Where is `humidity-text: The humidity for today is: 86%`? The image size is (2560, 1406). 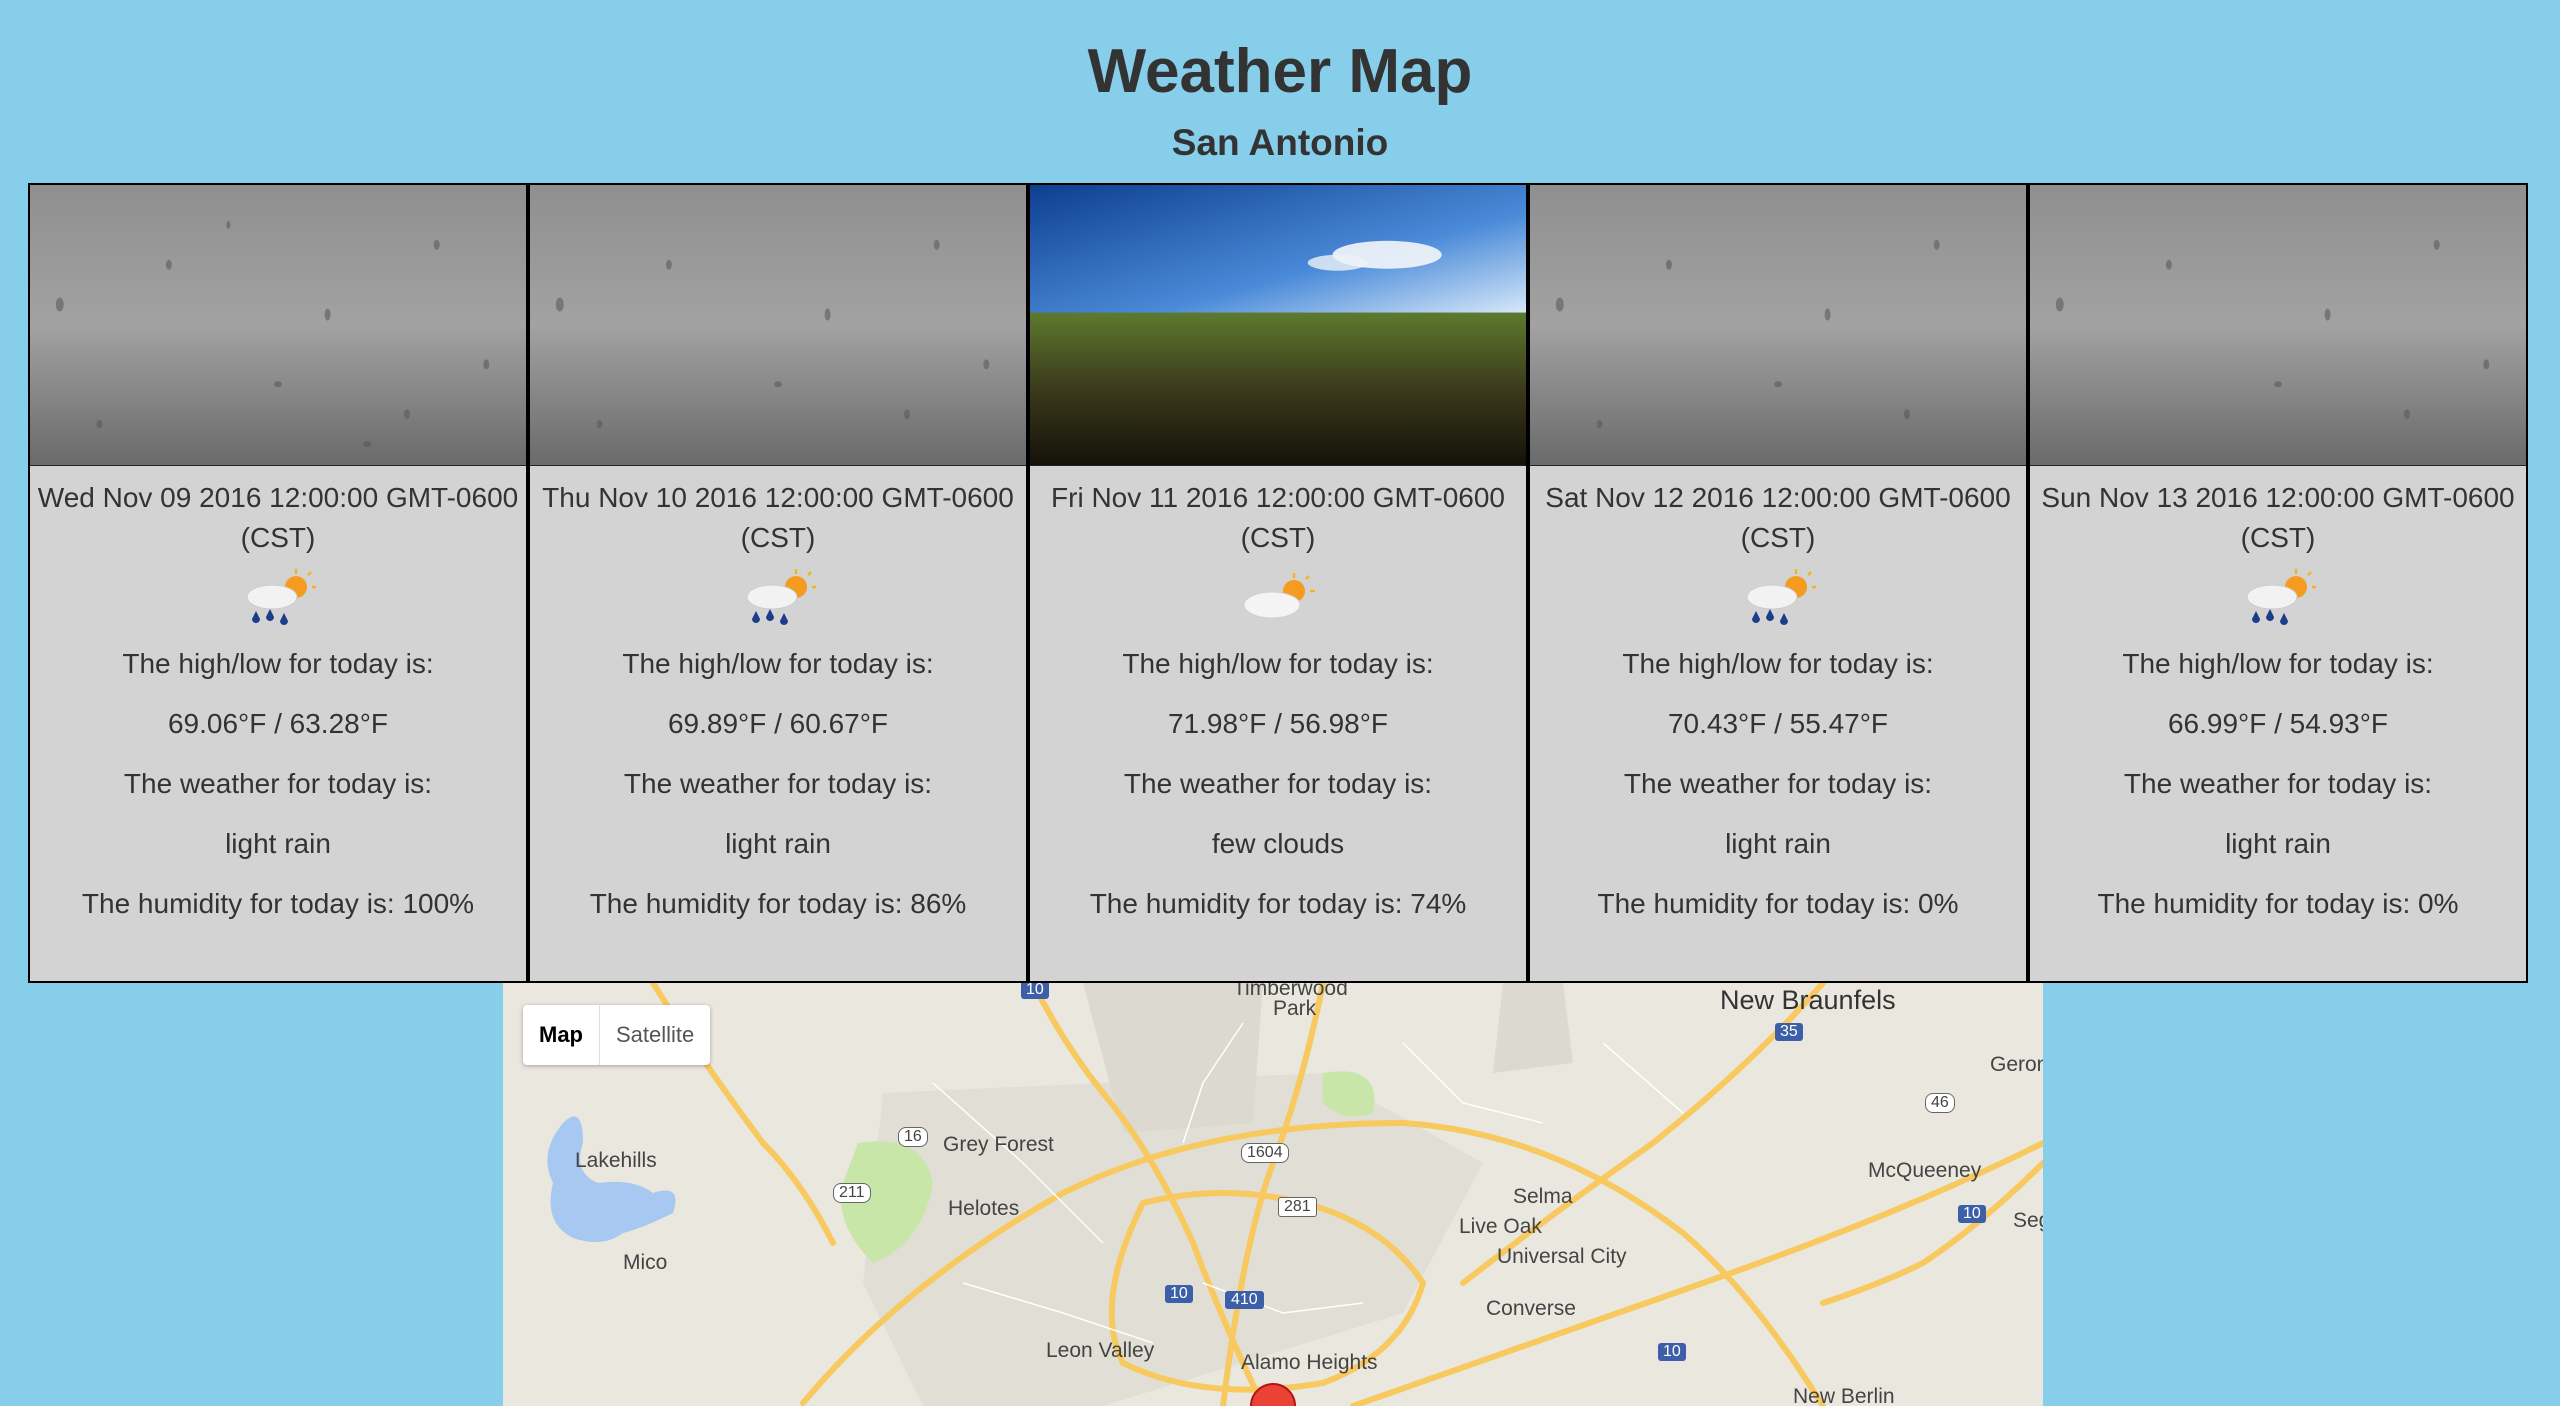
humidity-text: The humidity for today is: 86% is located at coordinates (778, 903).